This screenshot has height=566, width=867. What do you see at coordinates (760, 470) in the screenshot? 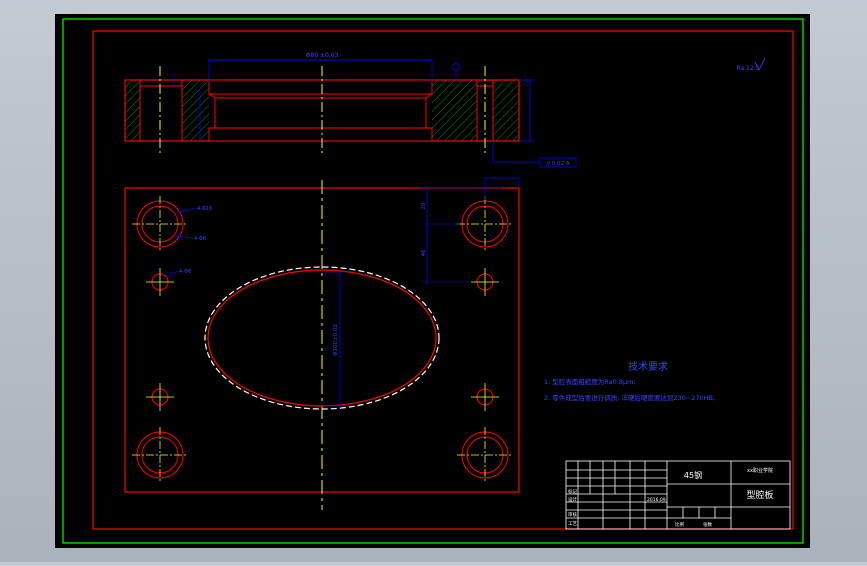
I see `title-school: xx职业学院` at bounding box center [760, 470].